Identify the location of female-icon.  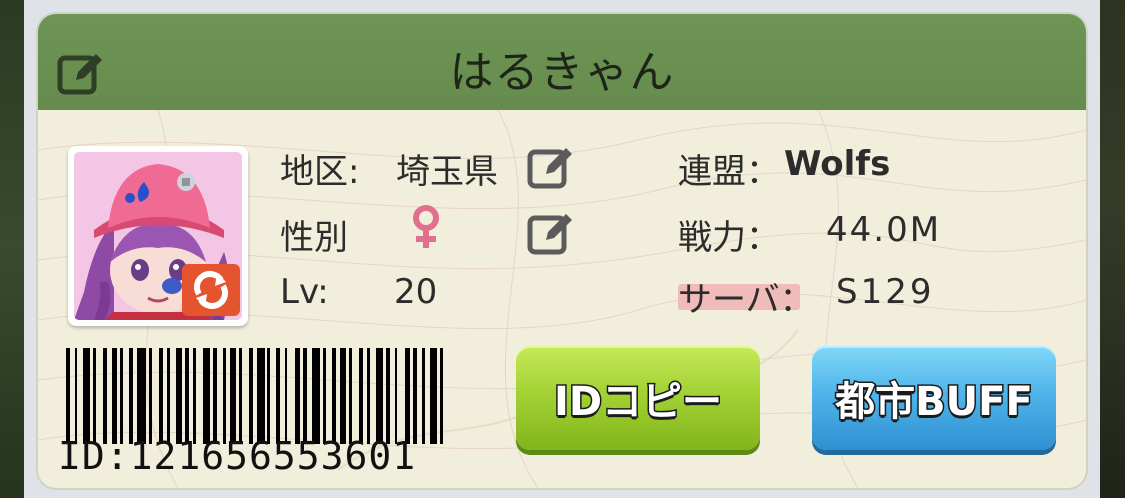
(426, 226).